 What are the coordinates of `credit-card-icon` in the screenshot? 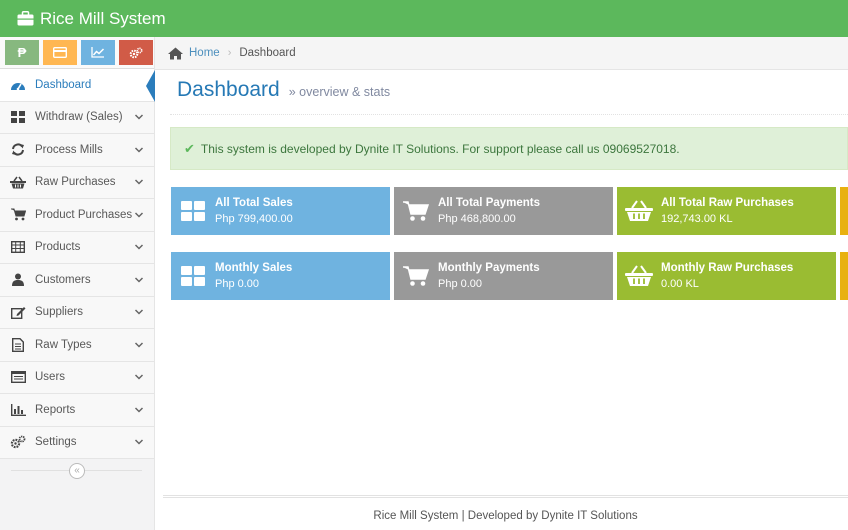 It's located at (60, 52).